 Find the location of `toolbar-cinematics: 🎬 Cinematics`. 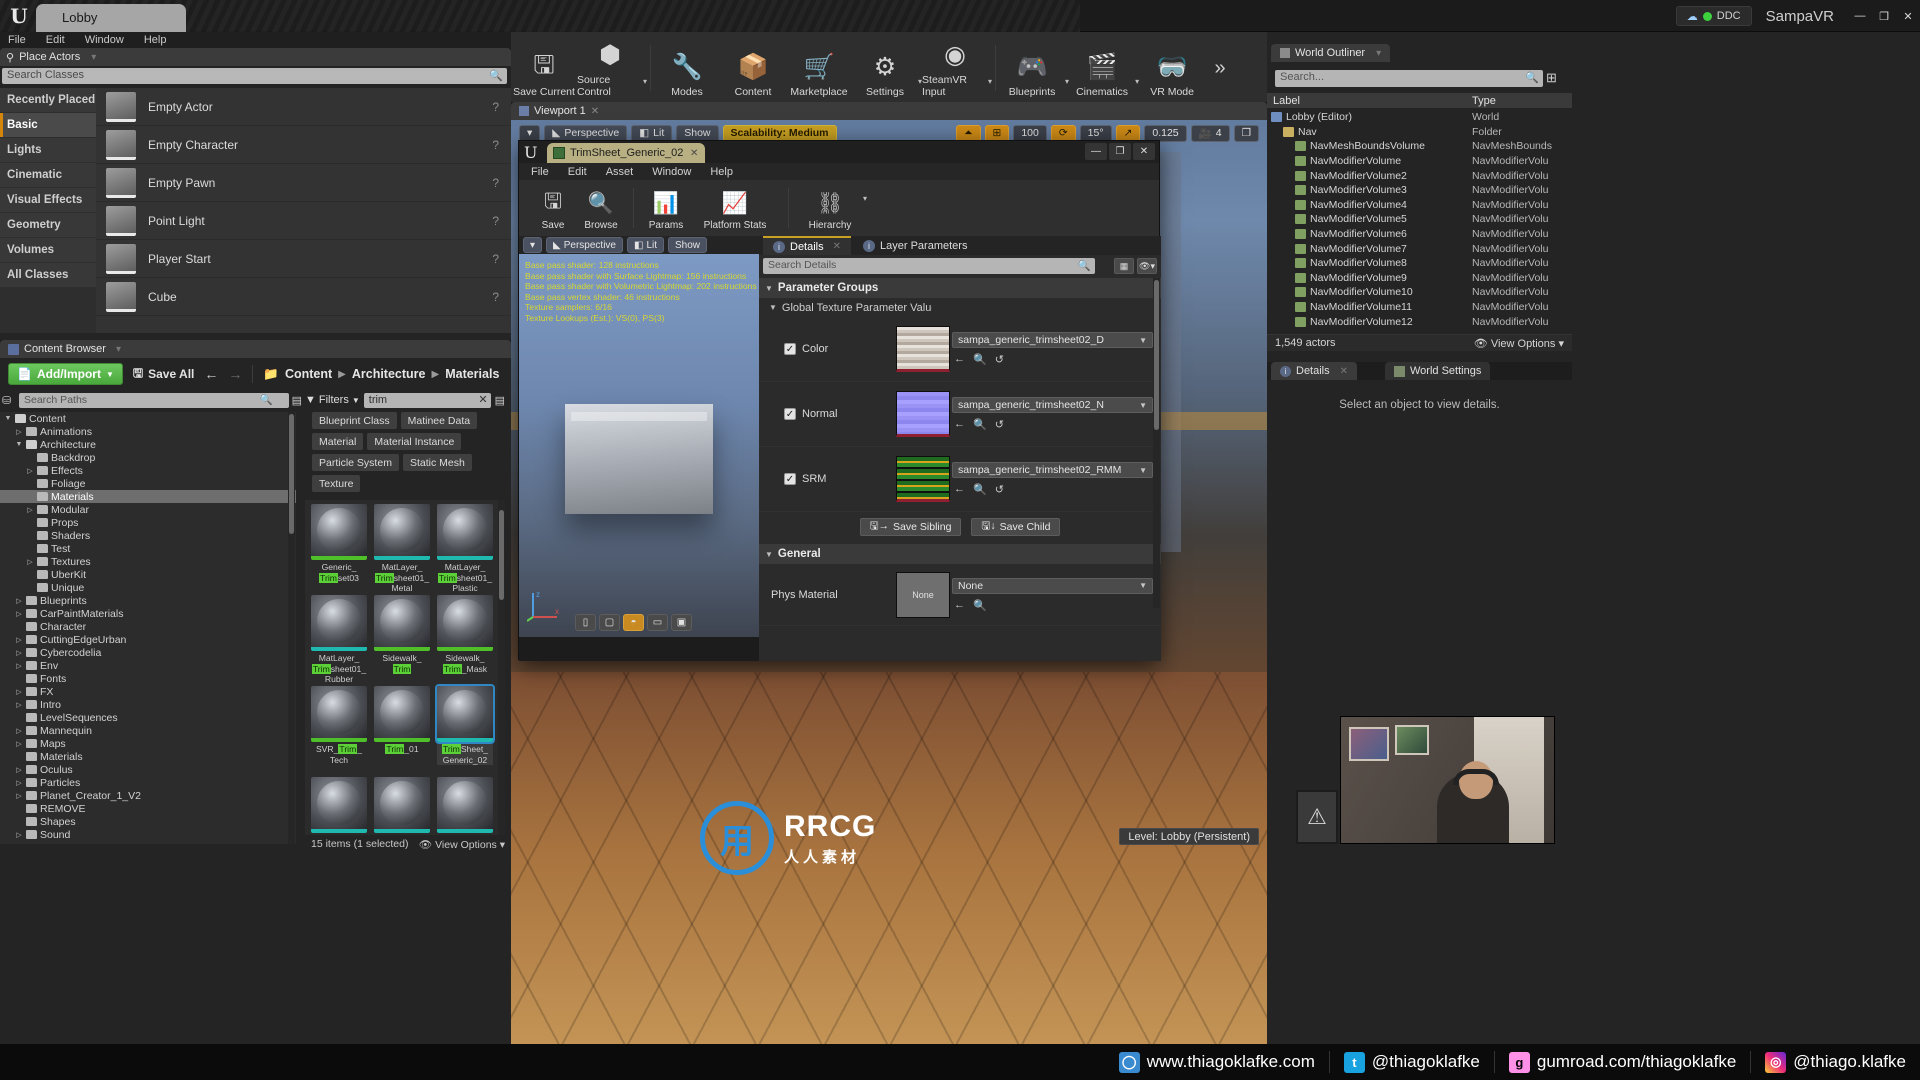

toolbar-cinematics: 🎬 Cinematics is located at coordinates (1102, 68).